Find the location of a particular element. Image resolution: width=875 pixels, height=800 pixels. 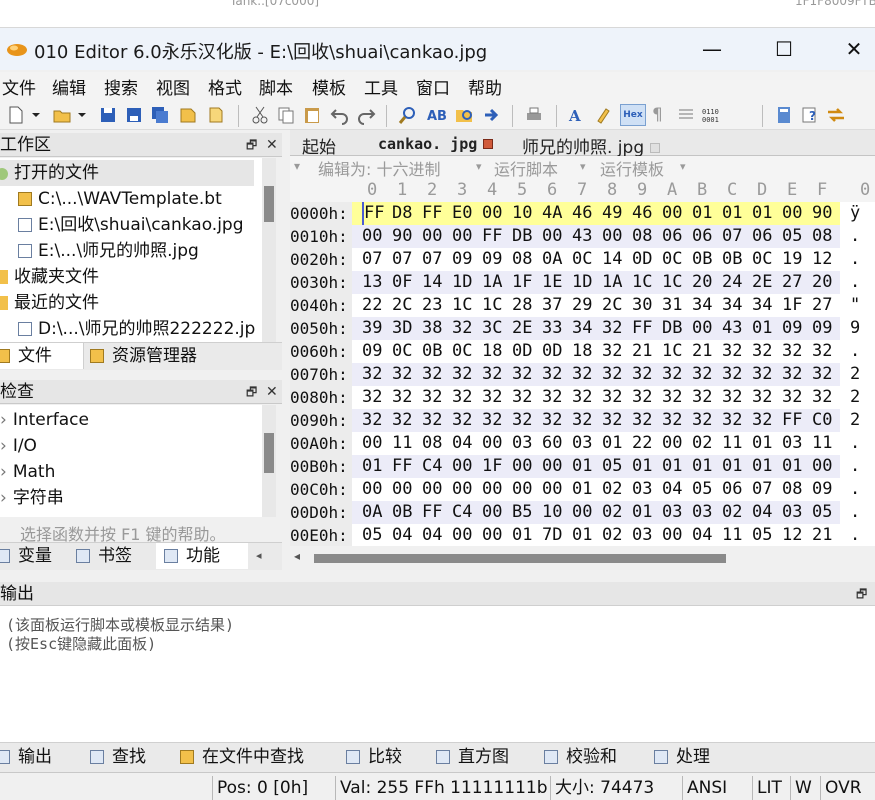

hex-row: 0030h: 13 0F 14 1D 1A 1F 1E 1D 1A 1C 1C 20 24 2E 27 20. is located at coordinates (582, 282).